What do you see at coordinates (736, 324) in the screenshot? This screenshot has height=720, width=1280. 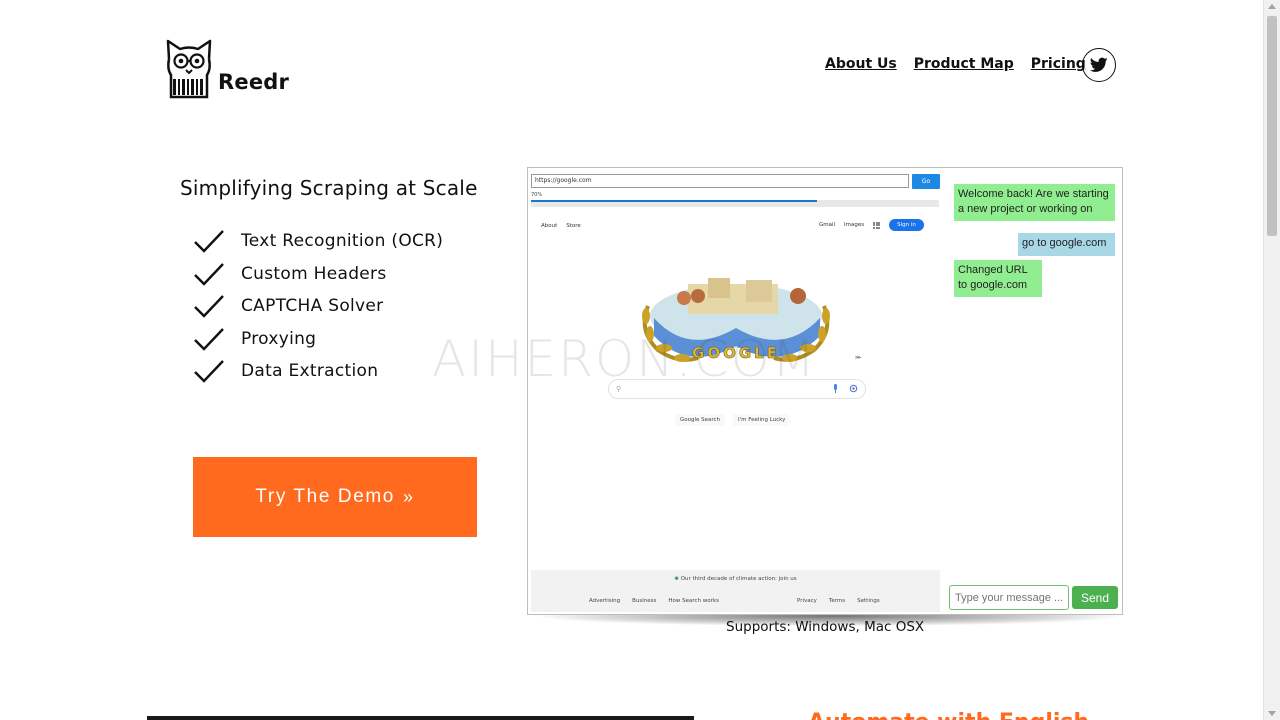 I see `google-doodle: GOOGLE` at bounding box center [736, 324].